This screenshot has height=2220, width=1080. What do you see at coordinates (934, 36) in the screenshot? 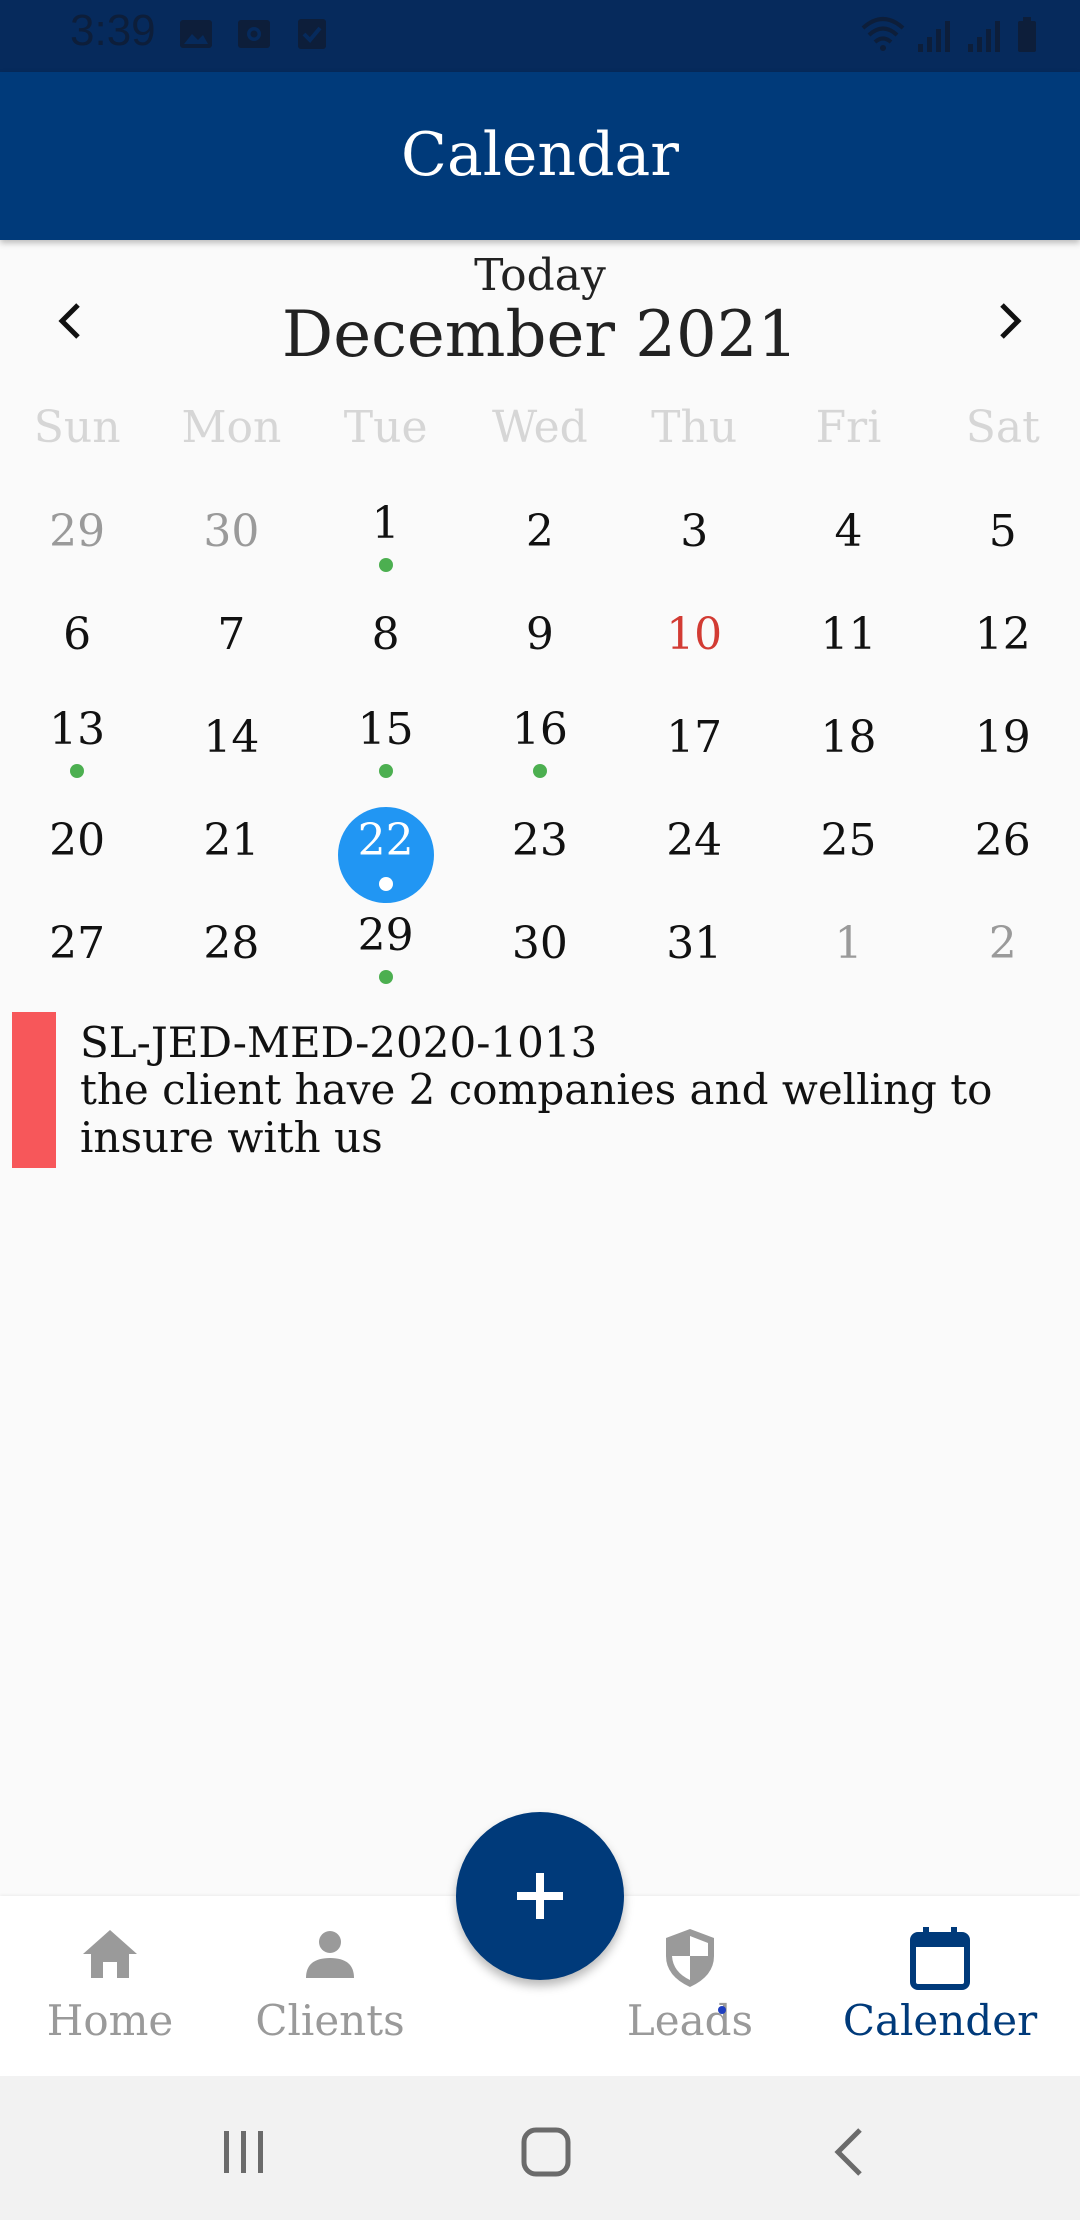
I see `signal-icon` at bounding box center [934, 36].